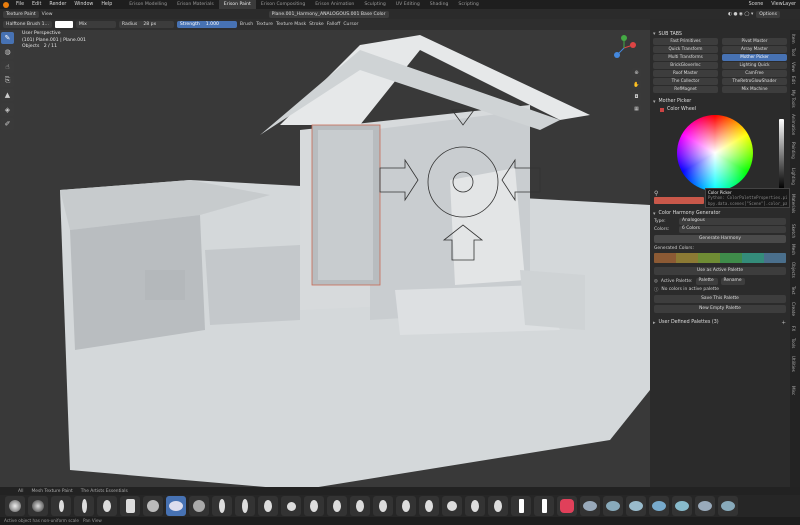 Image resolution: width=800 pixels, height=525 pixels. What do you see at coordinates (781, 153) in the screenshot?
I see `value-slider` at bounding box center [781, 153].